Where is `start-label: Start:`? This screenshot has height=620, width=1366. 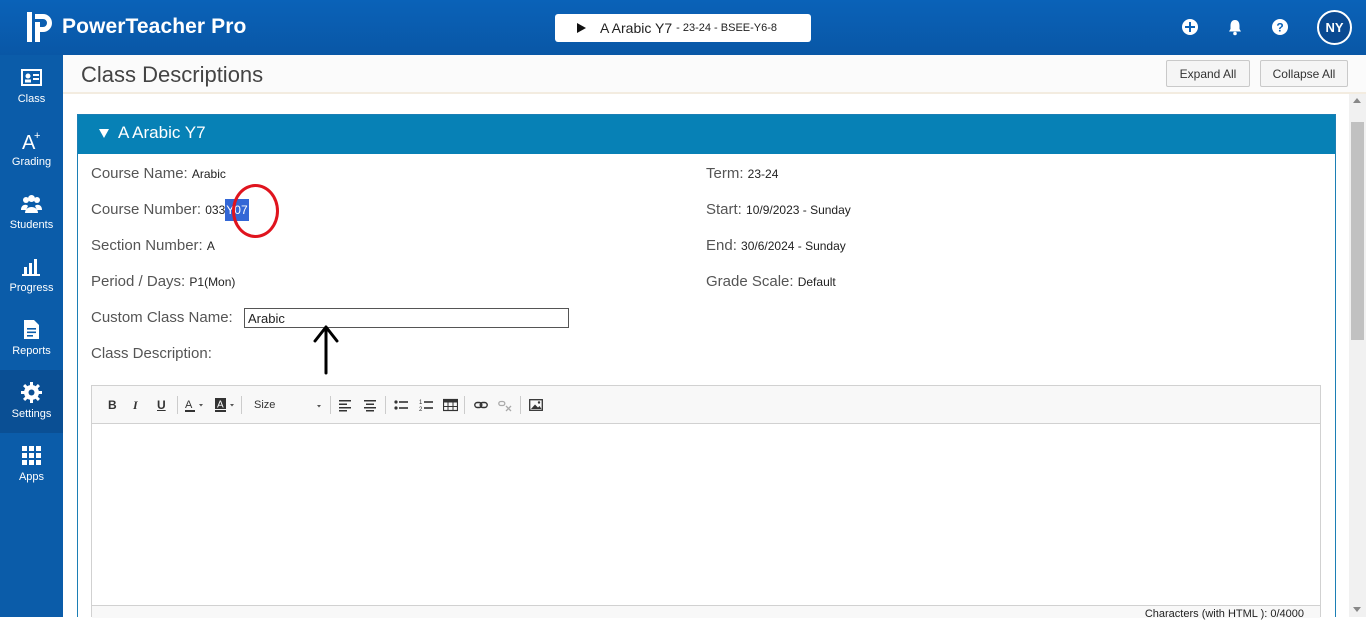
start-label: Start: is located at coordinates (724, 209).